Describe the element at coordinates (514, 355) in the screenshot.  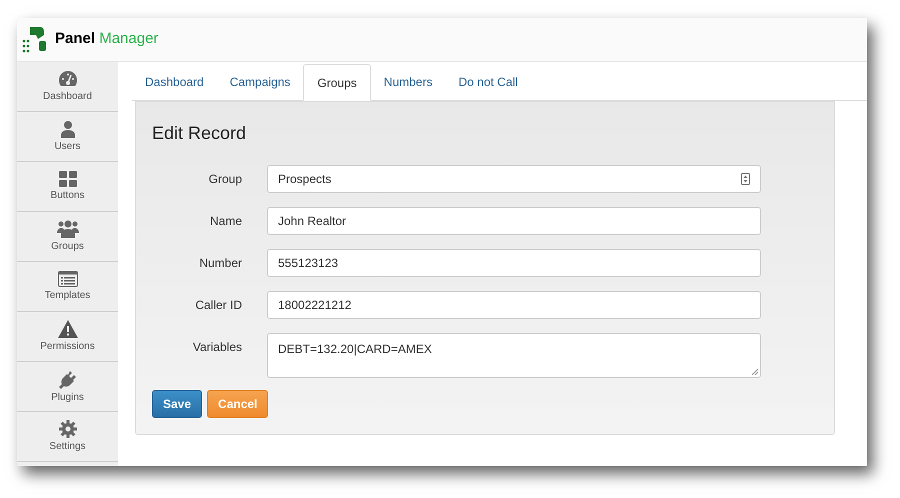
I see `textarea-field: DEBT=132.20|CARD=AMEX` at that location.